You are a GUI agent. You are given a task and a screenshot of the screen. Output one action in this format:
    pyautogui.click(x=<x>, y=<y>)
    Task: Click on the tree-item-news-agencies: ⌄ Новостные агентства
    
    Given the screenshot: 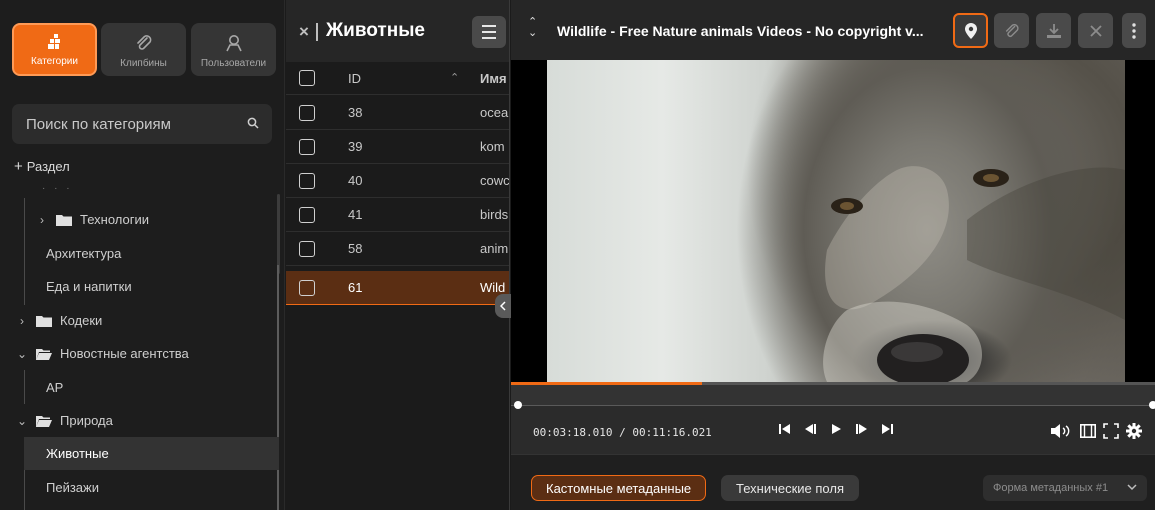 What is the action you would take?
    pyautogui.click(x=139, y=353)
    